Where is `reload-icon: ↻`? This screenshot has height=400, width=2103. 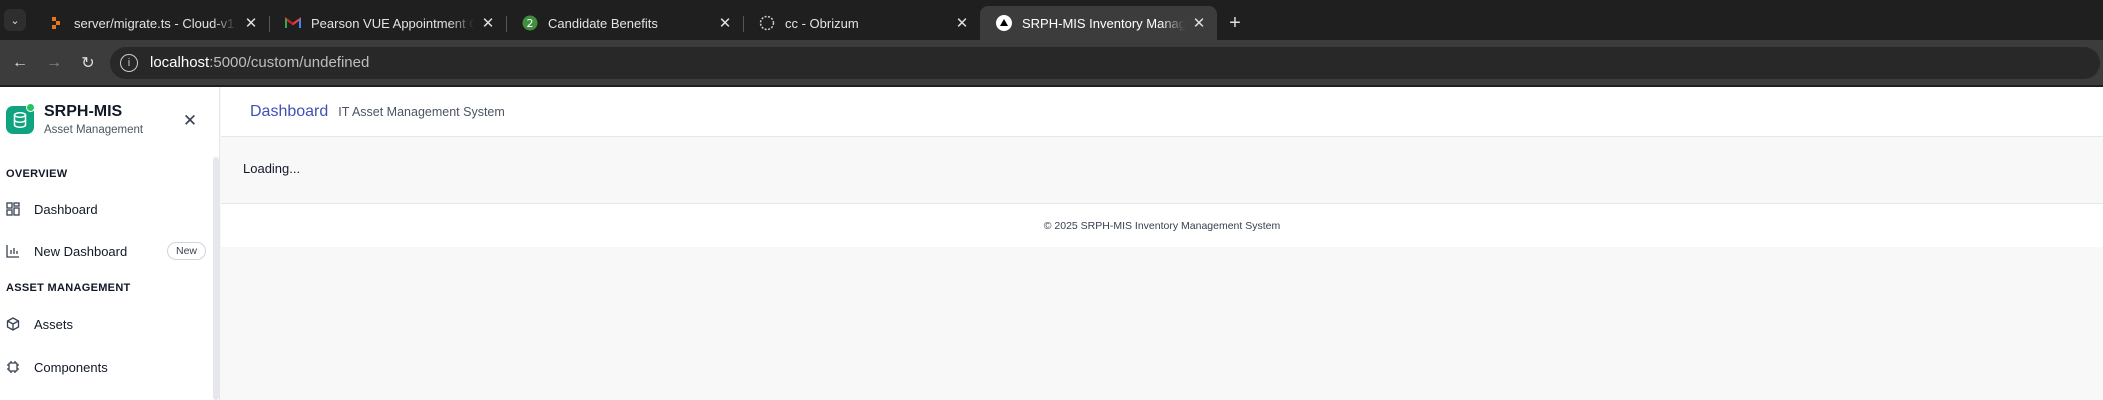 reload-icon: ↻ is located at coordinates (88, 63).